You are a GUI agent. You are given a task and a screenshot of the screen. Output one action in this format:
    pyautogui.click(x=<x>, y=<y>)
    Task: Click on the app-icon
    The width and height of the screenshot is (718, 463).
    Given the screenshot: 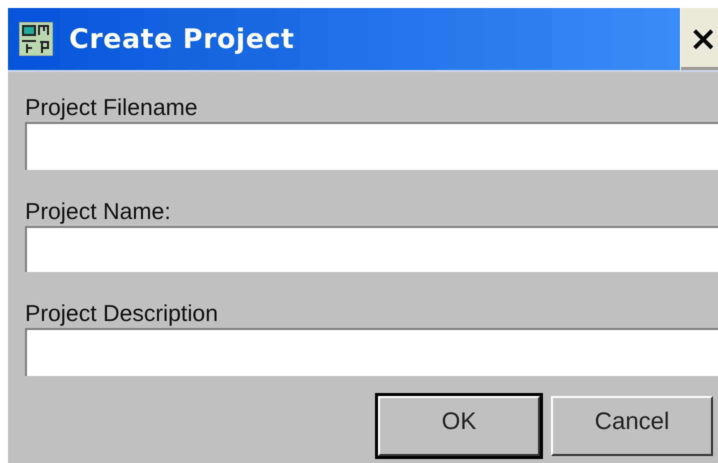 What is the action you would take?
    pyautogui.click(x=36, y=39)
    